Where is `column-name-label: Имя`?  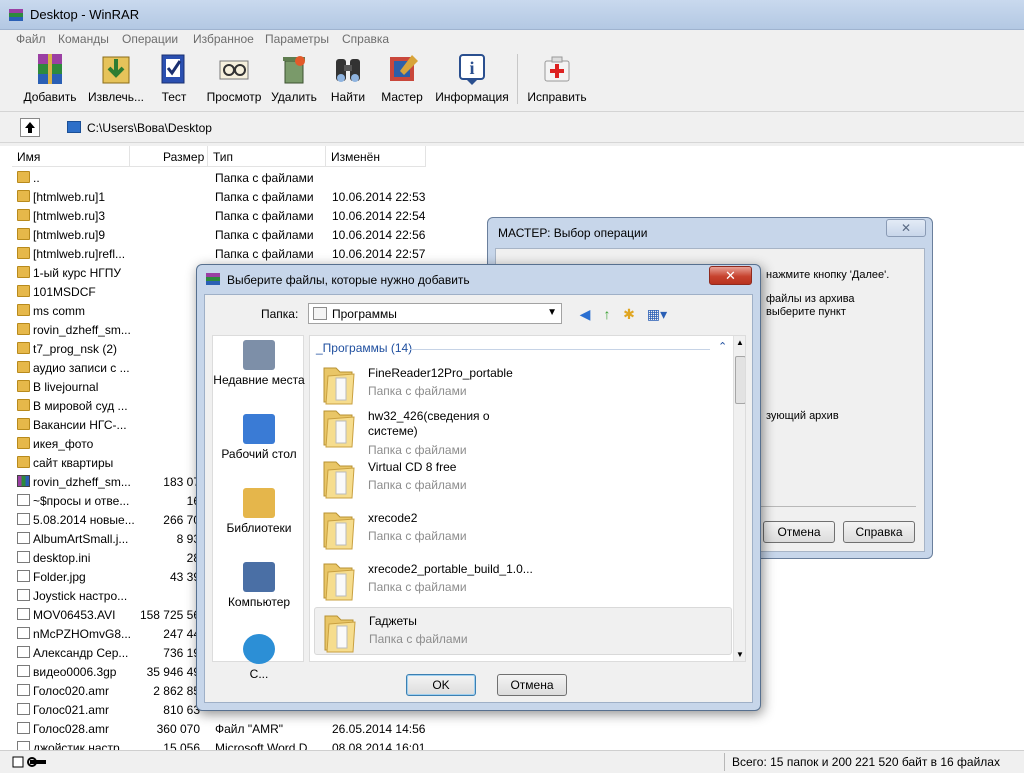 column-name-label: Имя is located at coordinates (29, 157).